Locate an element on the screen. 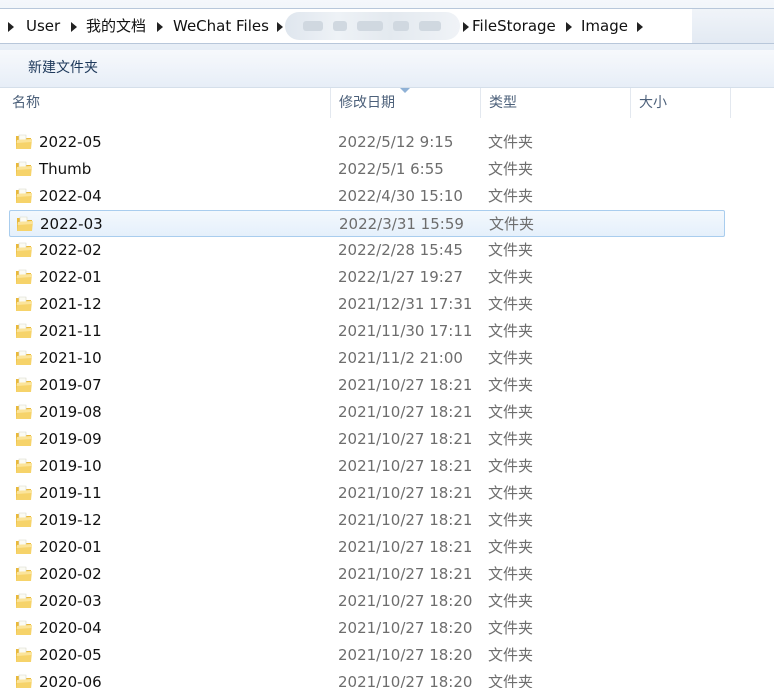 The height and width of the screenshot is (688, 774). file-name: 2022-04 is located at coordinates (70, 196).